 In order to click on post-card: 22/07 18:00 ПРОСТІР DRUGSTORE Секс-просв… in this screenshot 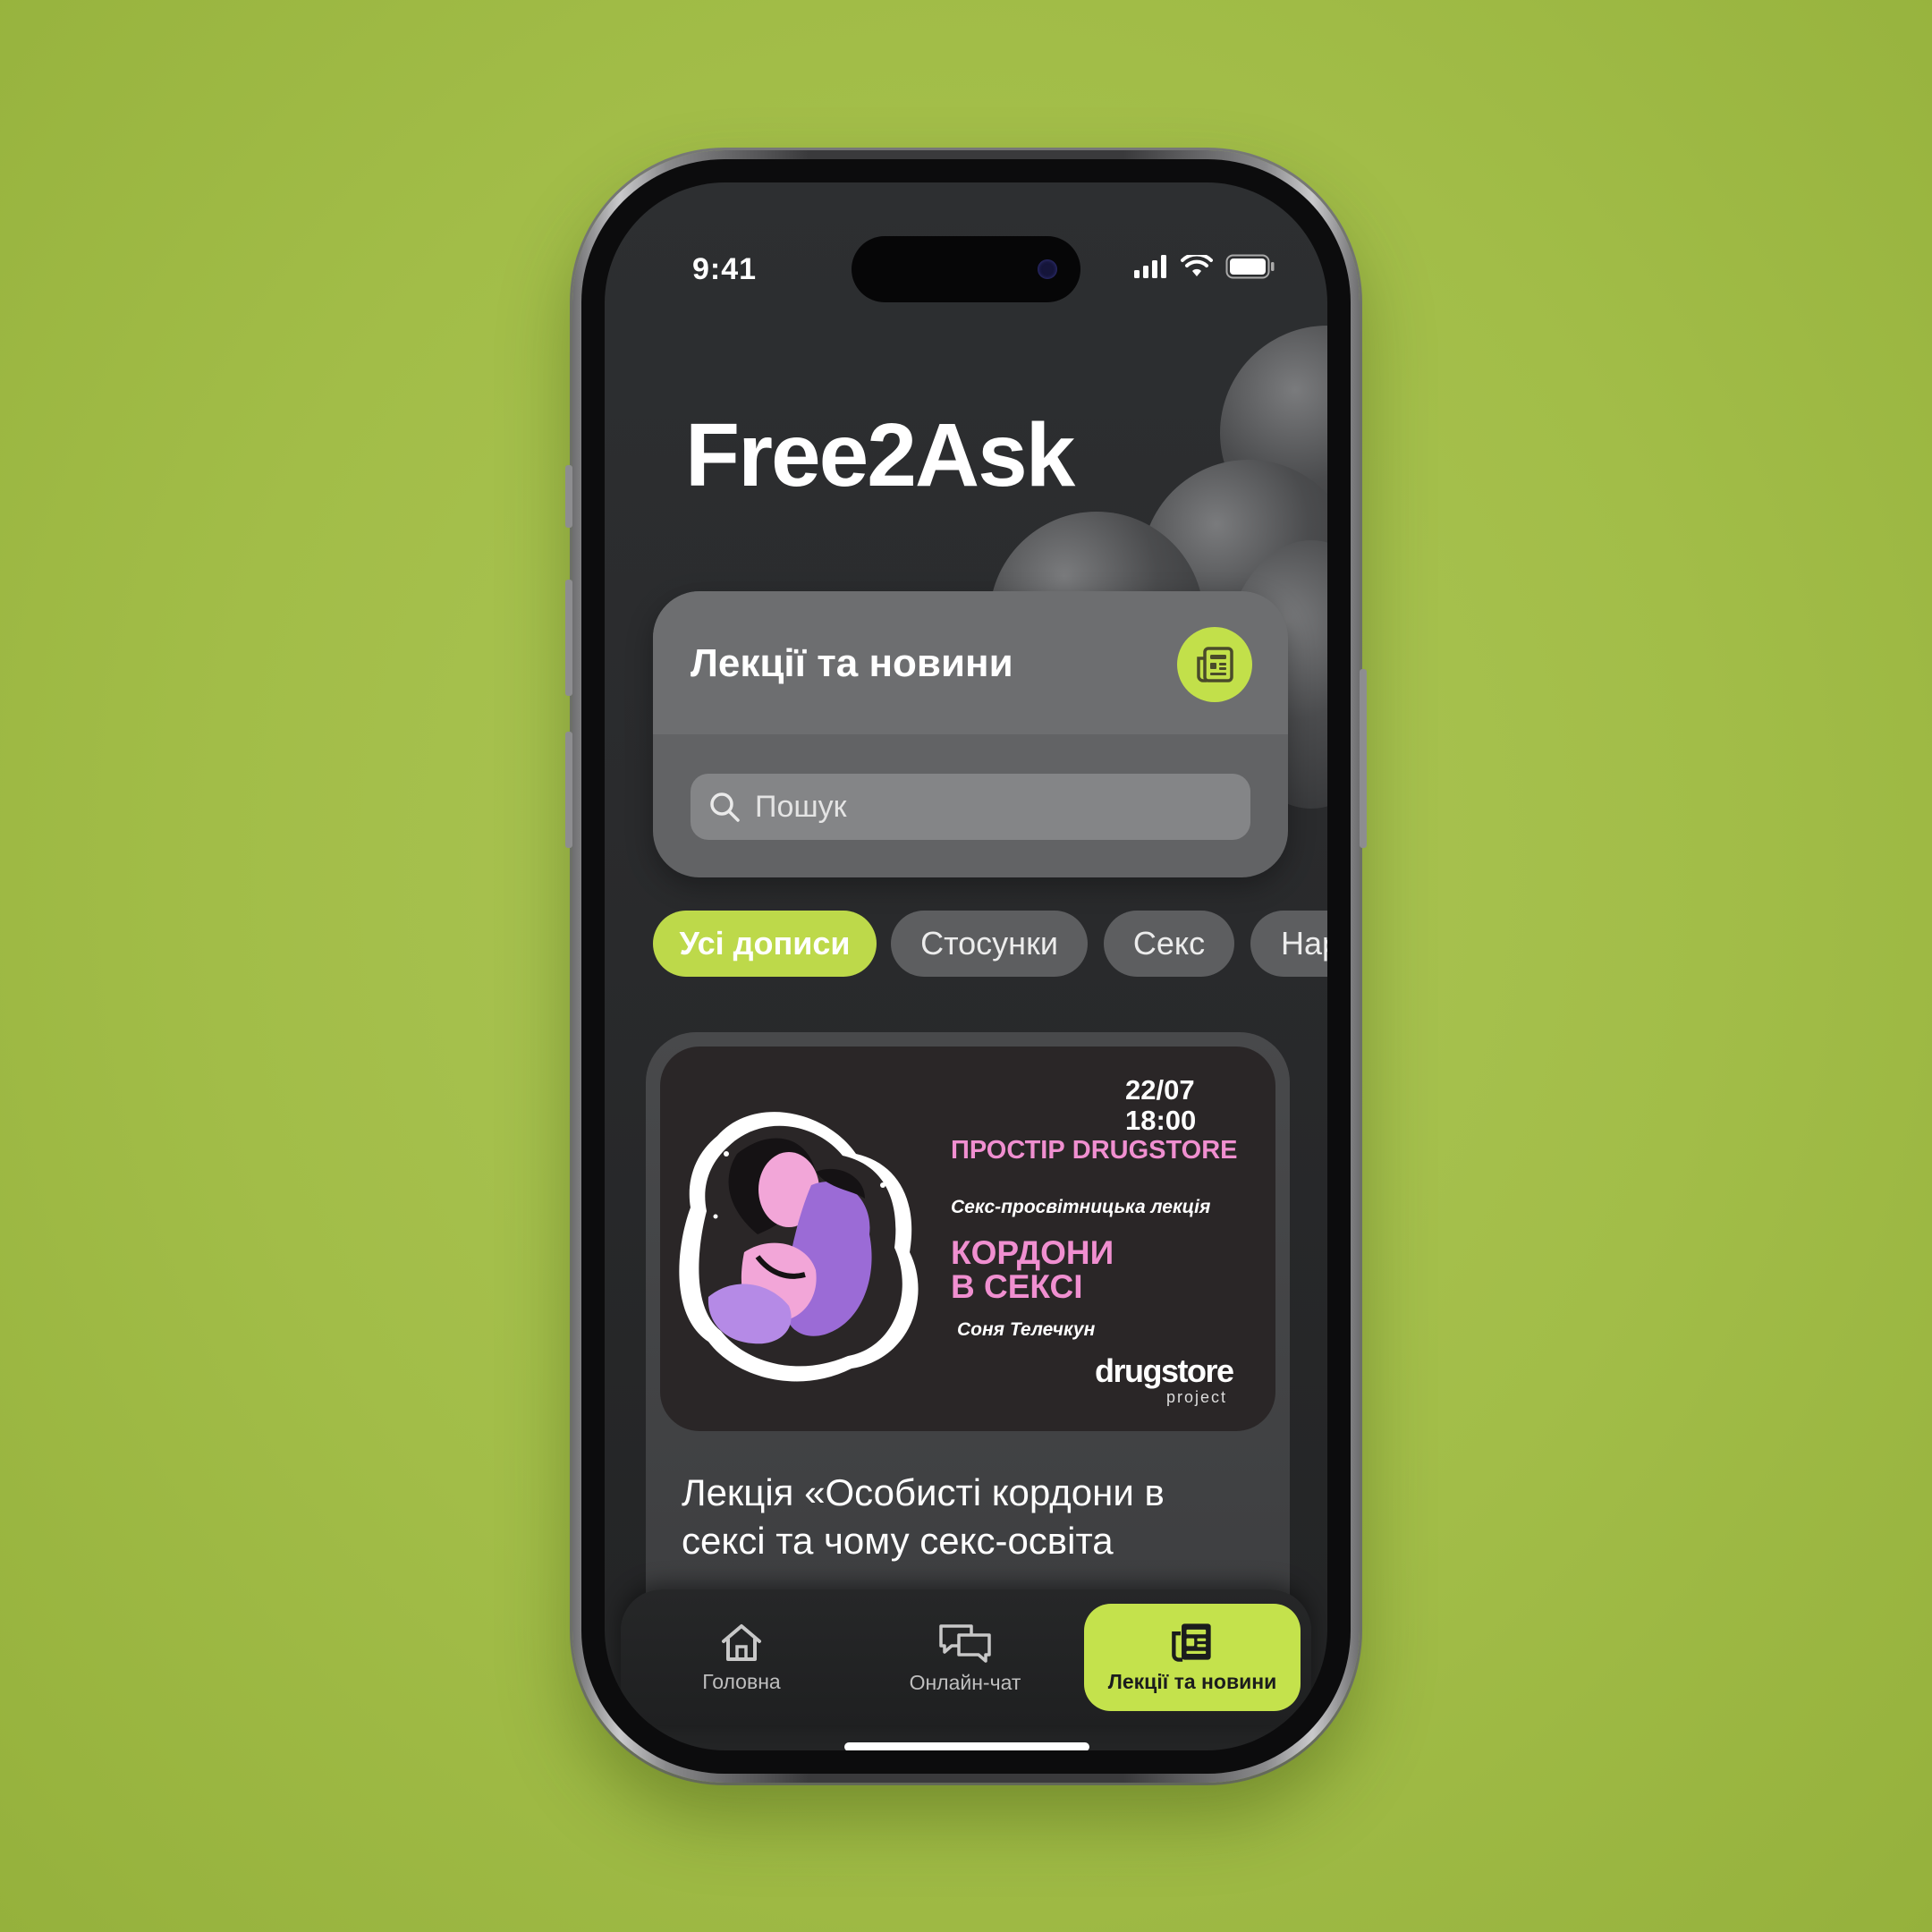, I will do `click(968, 1345)`.